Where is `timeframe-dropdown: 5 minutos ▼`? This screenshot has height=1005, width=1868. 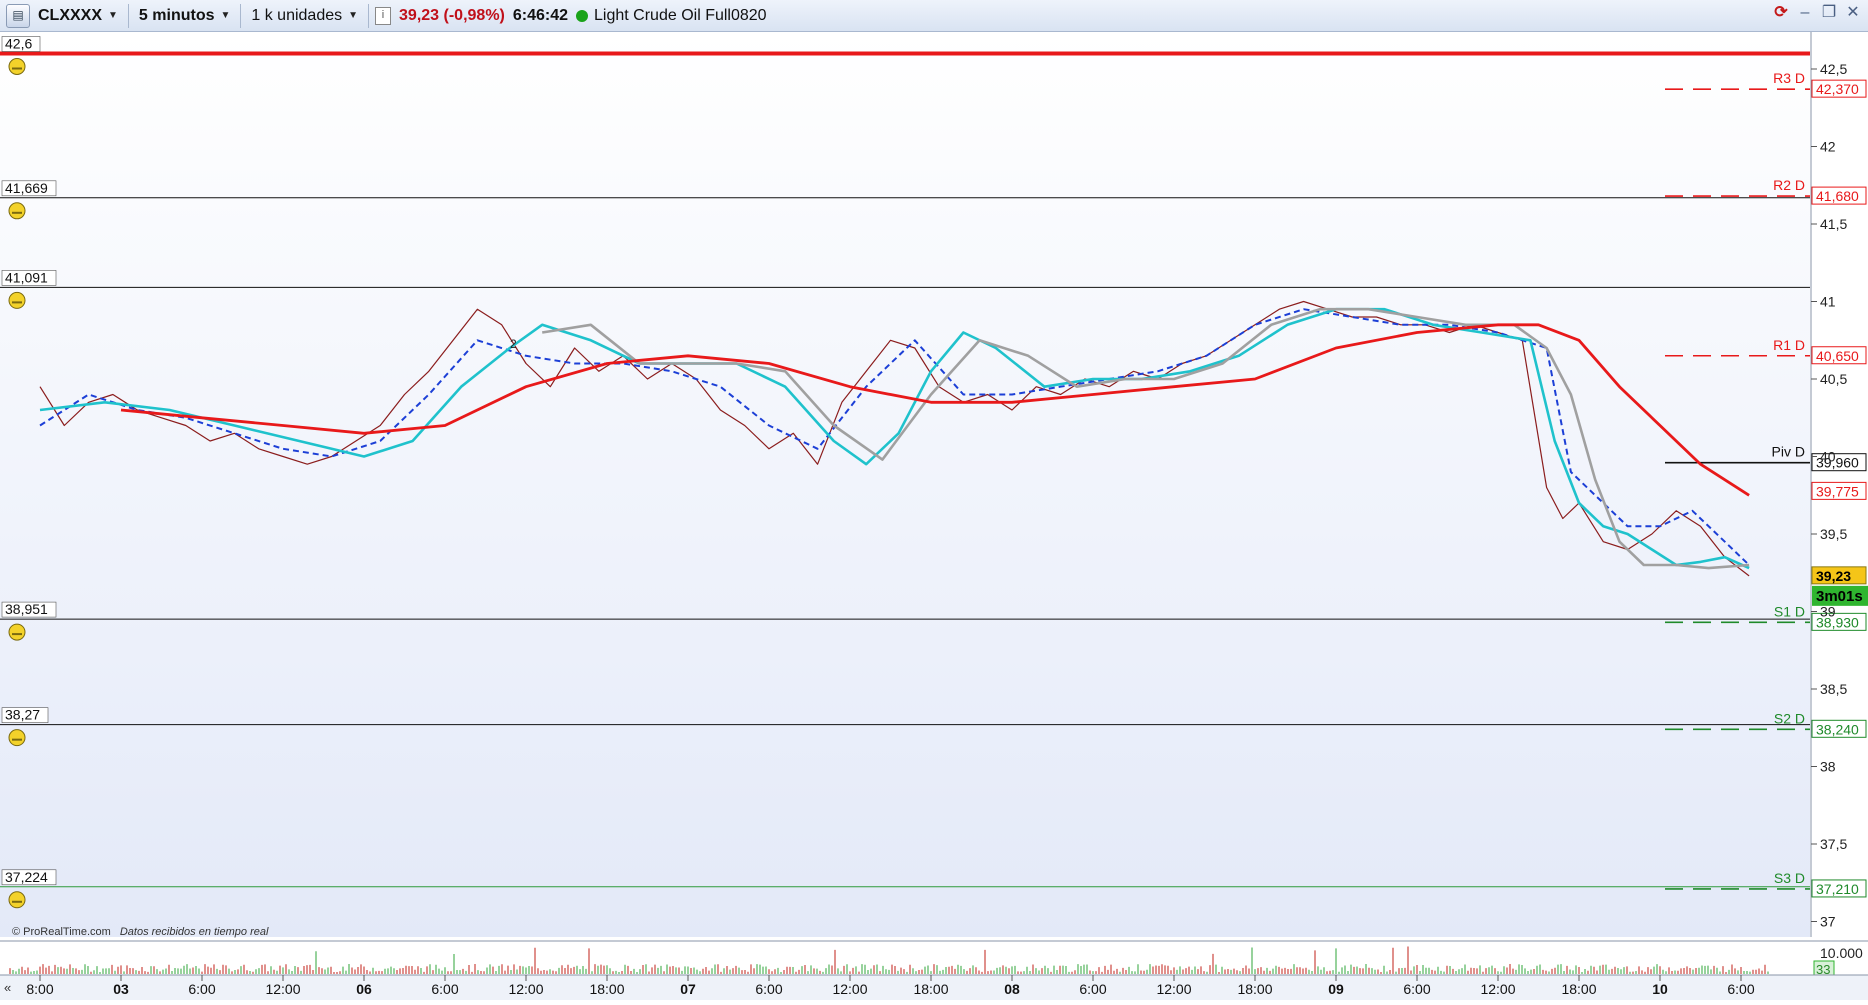 timeframe-dropdown: 5 minutos ▼ is located at coordinates (184, 16).